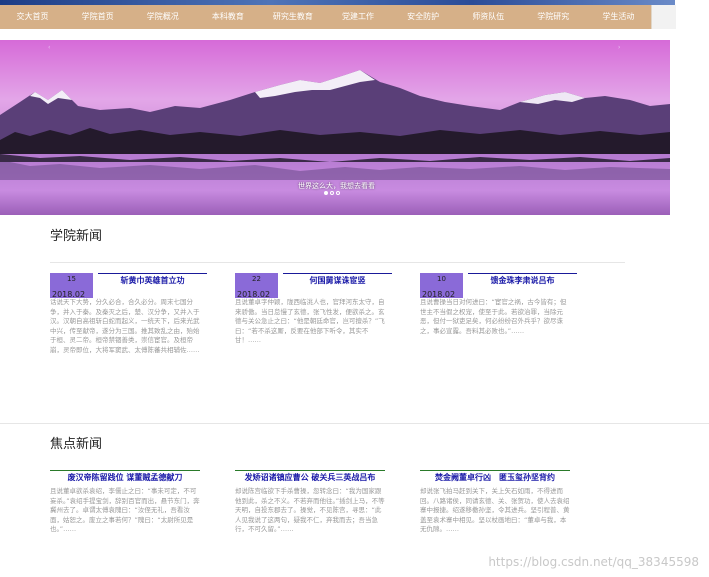  What do you see at coordinates (441, 279) in the screenshot?
I see `date-day: 10` at bounding box center [441, 279].